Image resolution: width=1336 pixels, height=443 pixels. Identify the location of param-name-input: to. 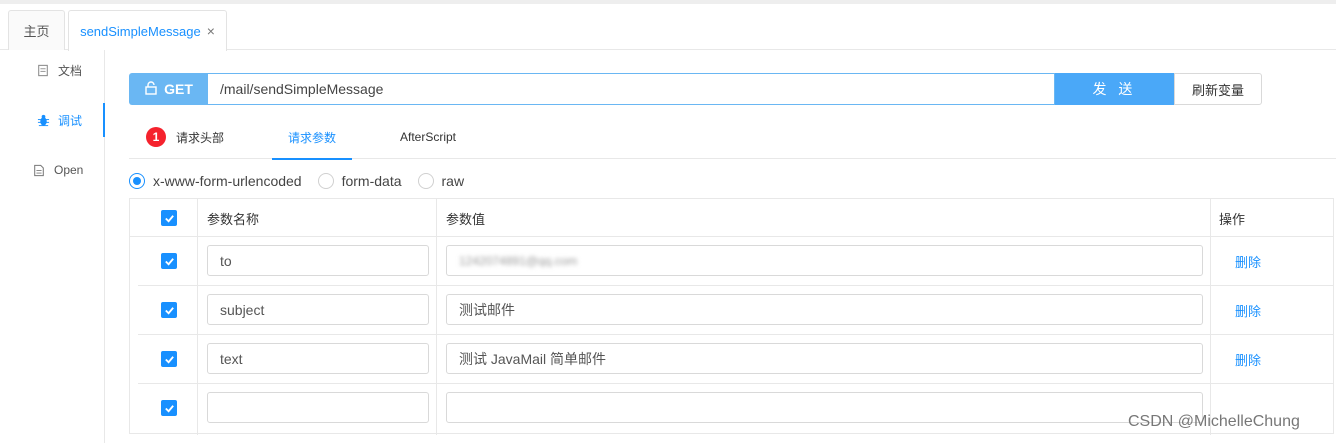
(318, 260).